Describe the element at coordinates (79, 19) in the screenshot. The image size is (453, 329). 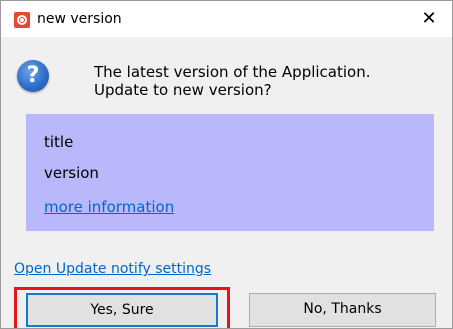
I see `window-title: new version` at that location.